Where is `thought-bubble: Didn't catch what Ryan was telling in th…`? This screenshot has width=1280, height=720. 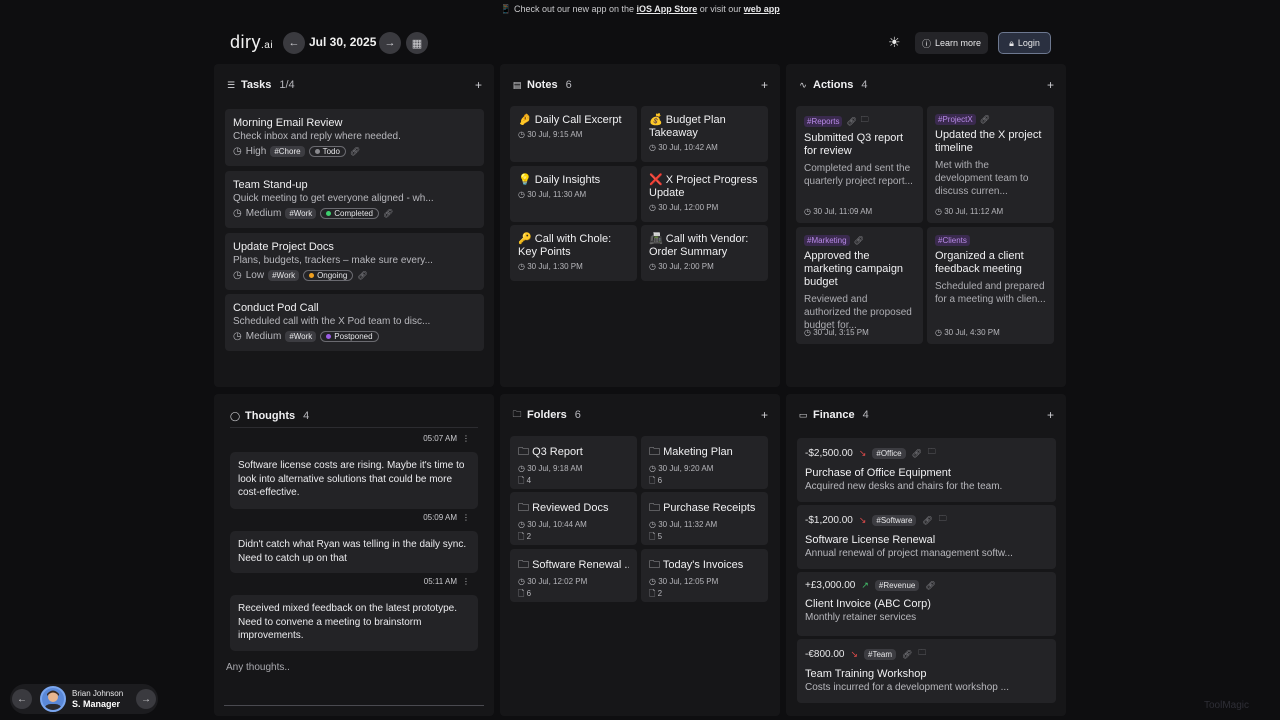 thought-bubble: Didn't catch what Ryan was telling in th… is located at coordinates (354, 552).